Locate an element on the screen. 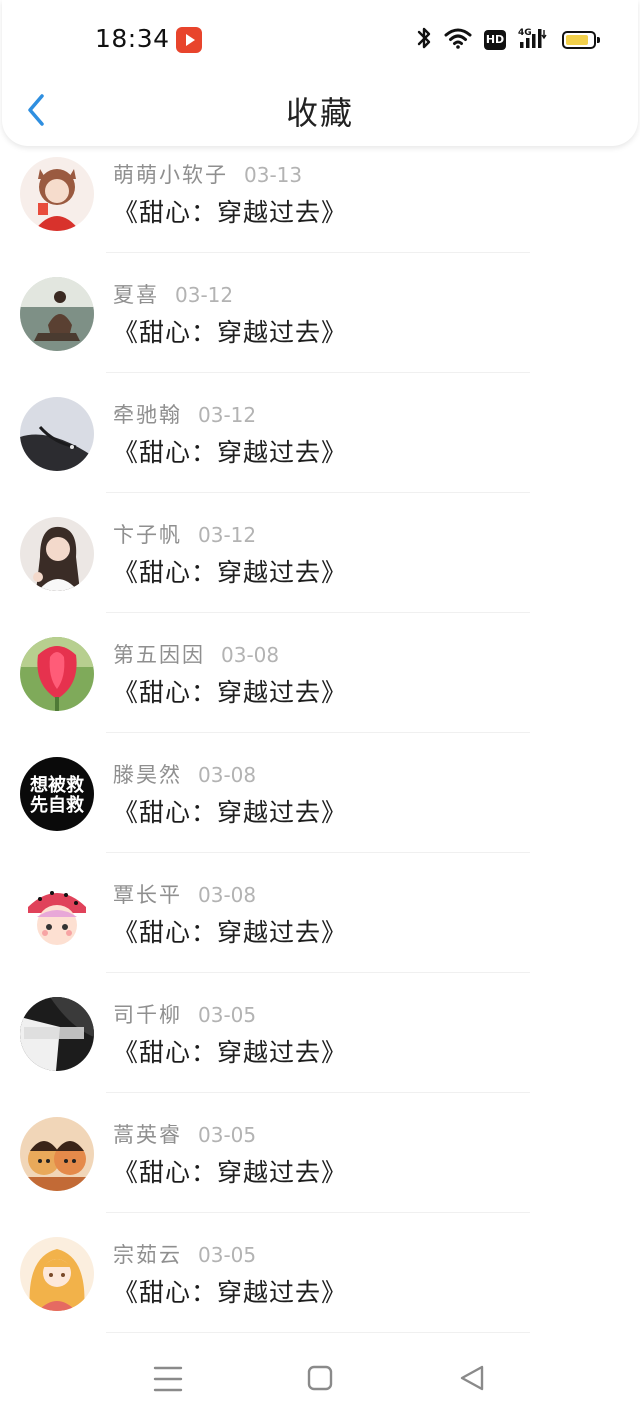 This screenshot has height=1422, width=640. user-name: 夏喜 is located at coordinates (136, 295).